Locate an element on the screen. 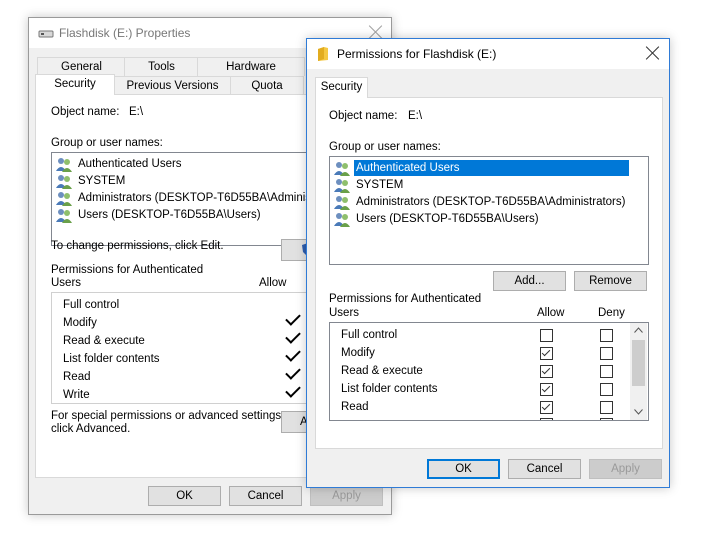  tab-hardware: Hardware is located at coordinates (251, 66).